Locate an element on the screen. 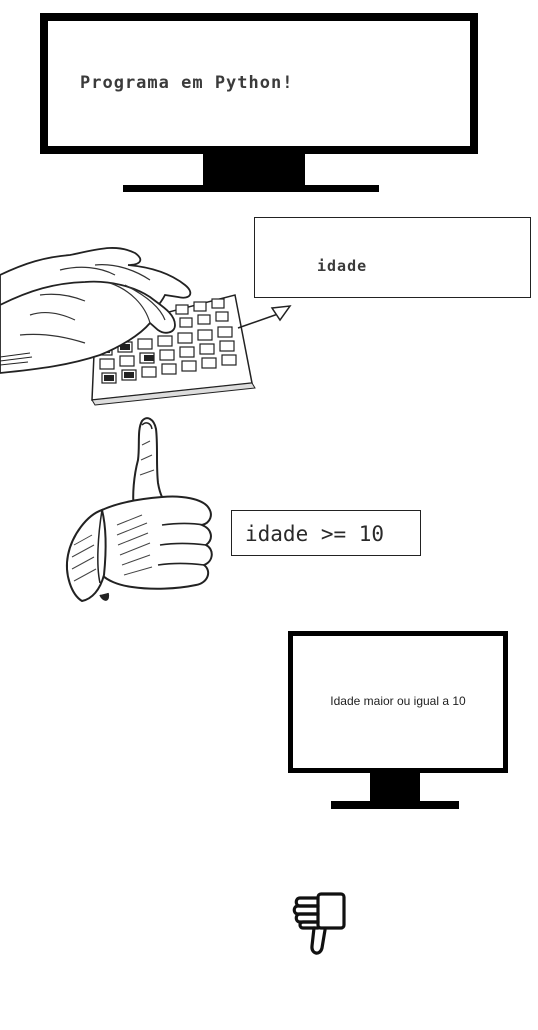 This screenshot has width=538, height=1030. monitor-bottom-stand is located at coordinates (395, 787).